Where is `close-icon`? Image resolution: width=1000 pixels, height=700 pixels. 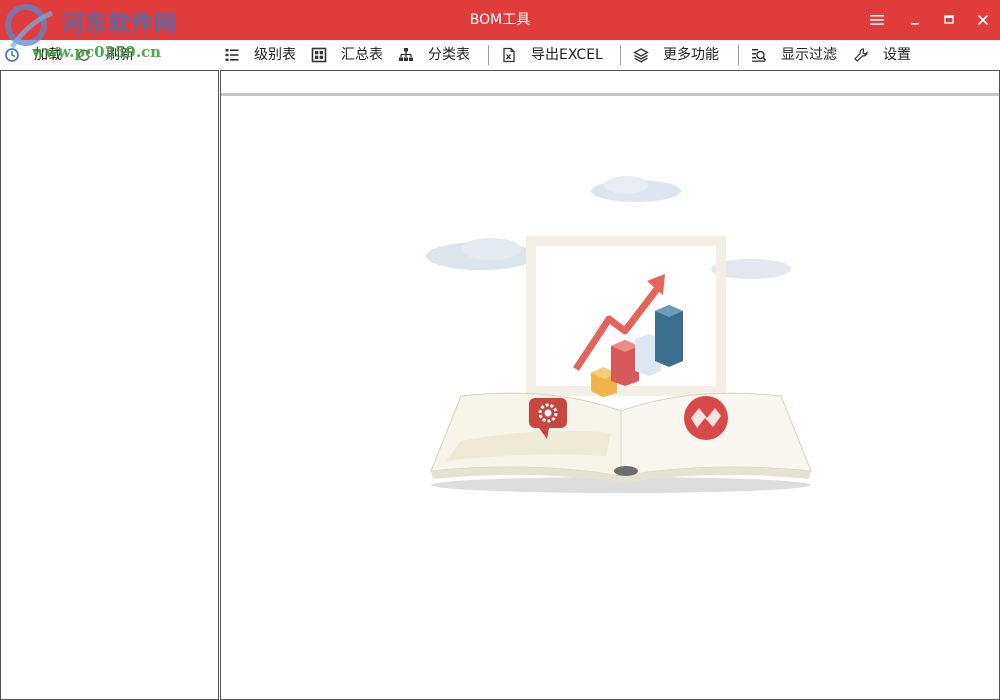 close-icon is located at coordinates (983, 20).